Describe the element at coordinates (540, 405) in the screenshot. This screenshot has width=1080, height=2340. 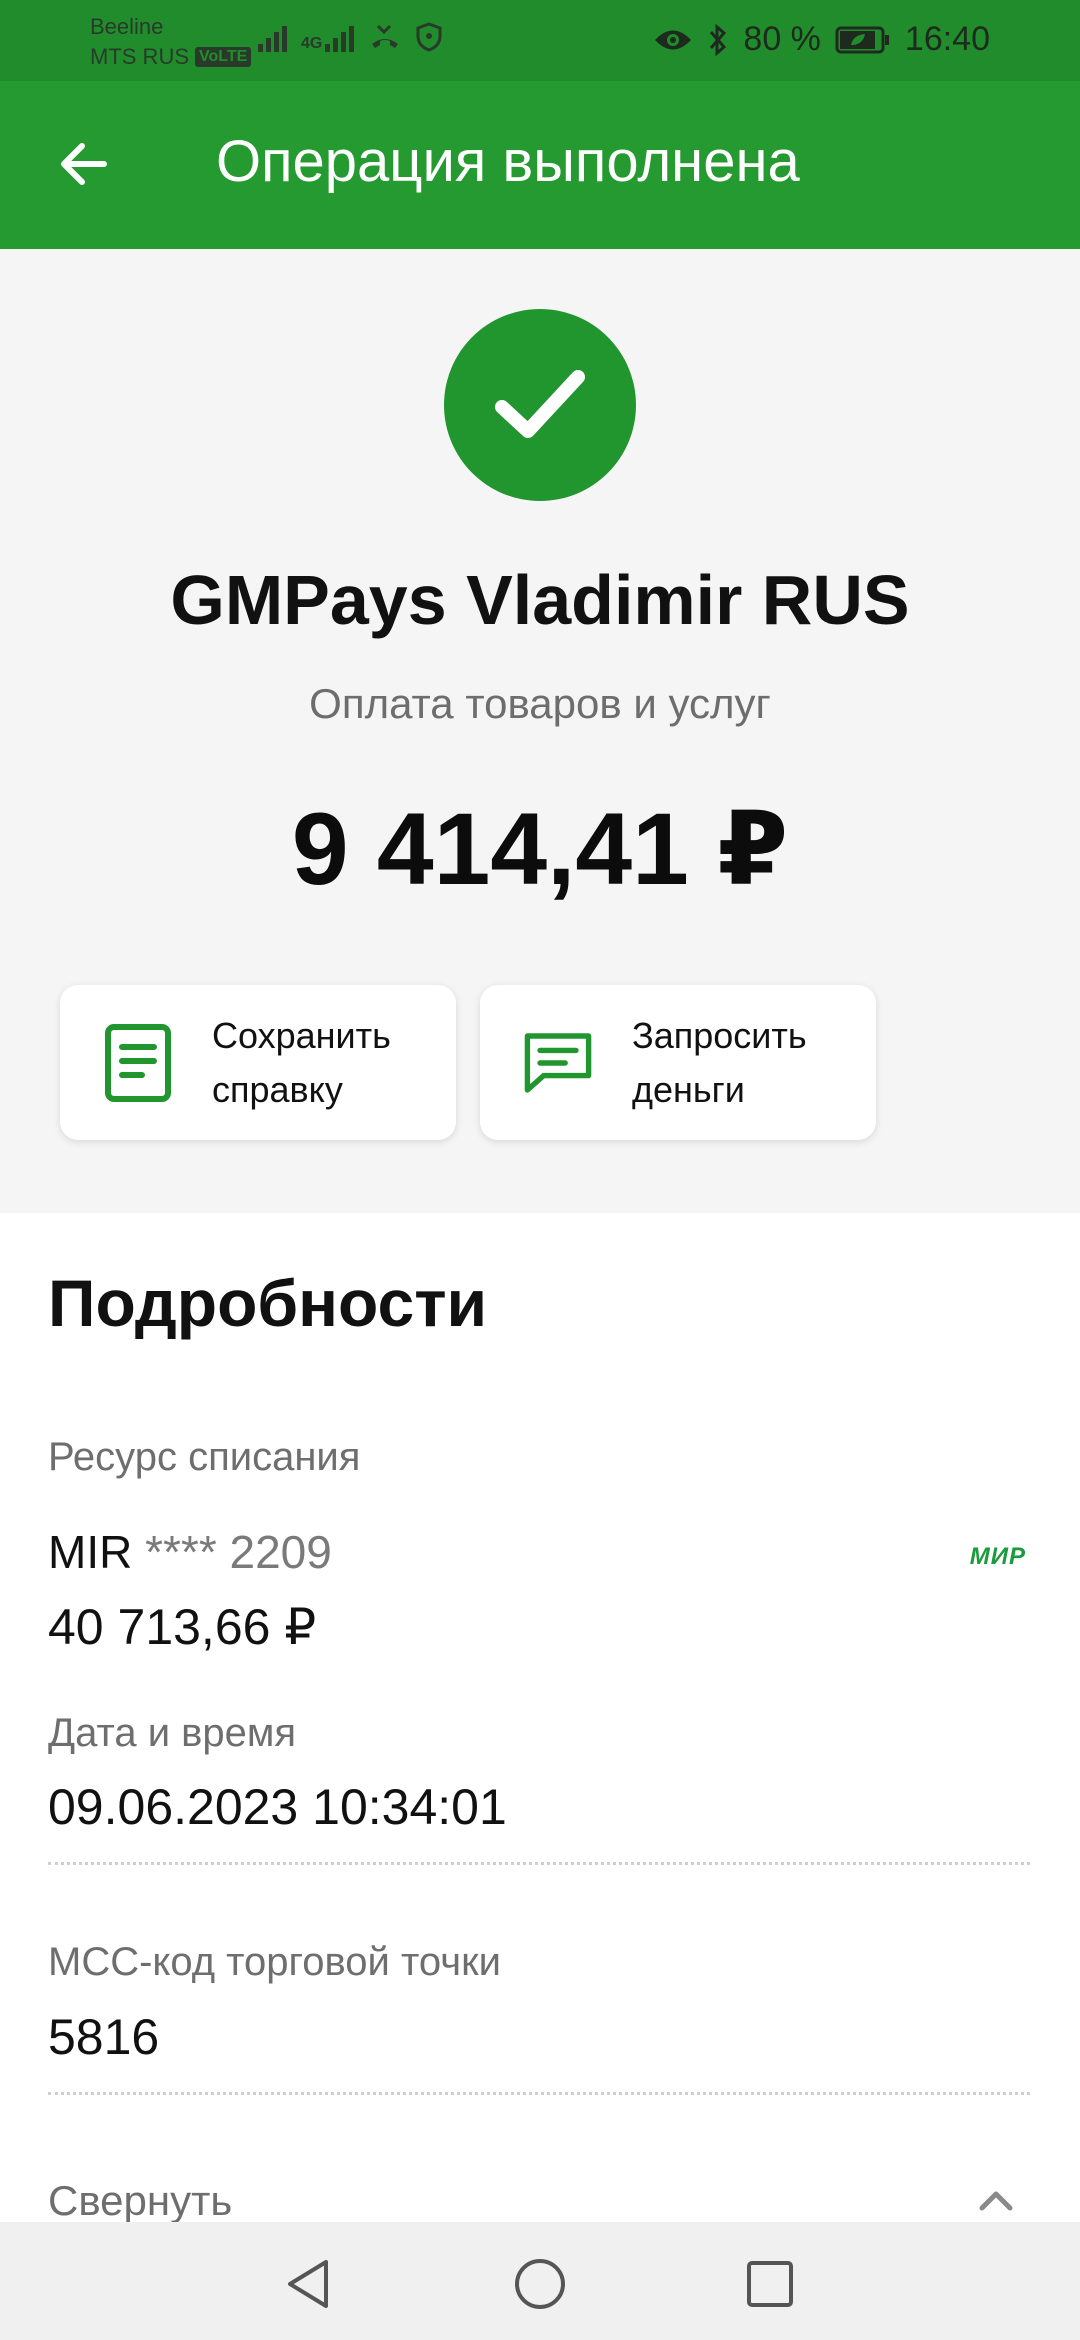
I see `success-check-icon` at that location.